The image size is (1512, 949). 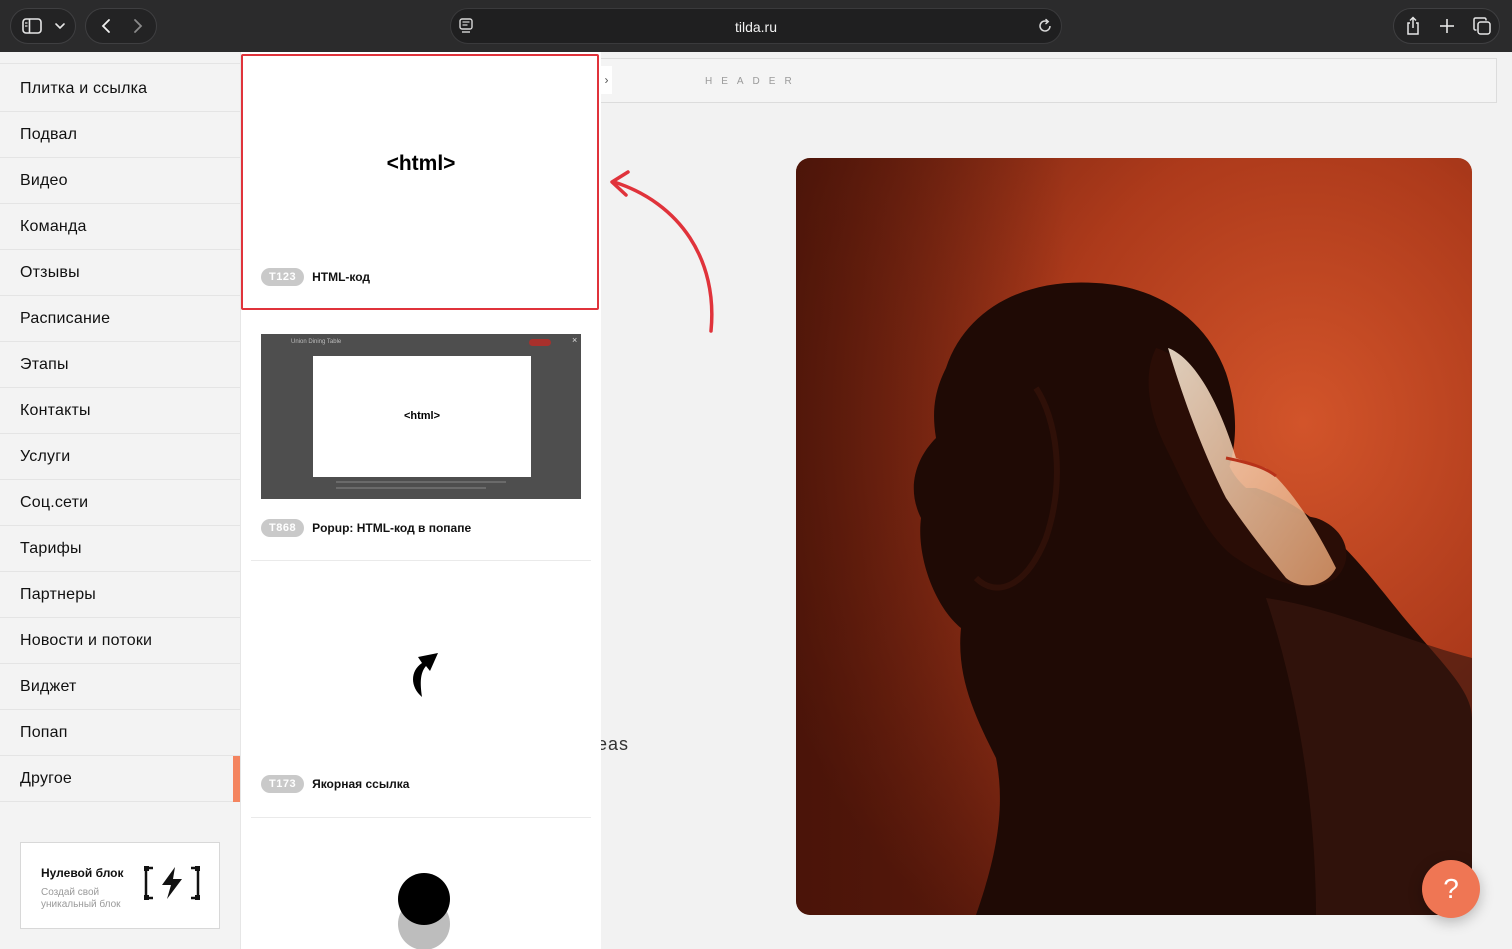 I want to click on header-label: HEADER, so click(x=753, y=81).